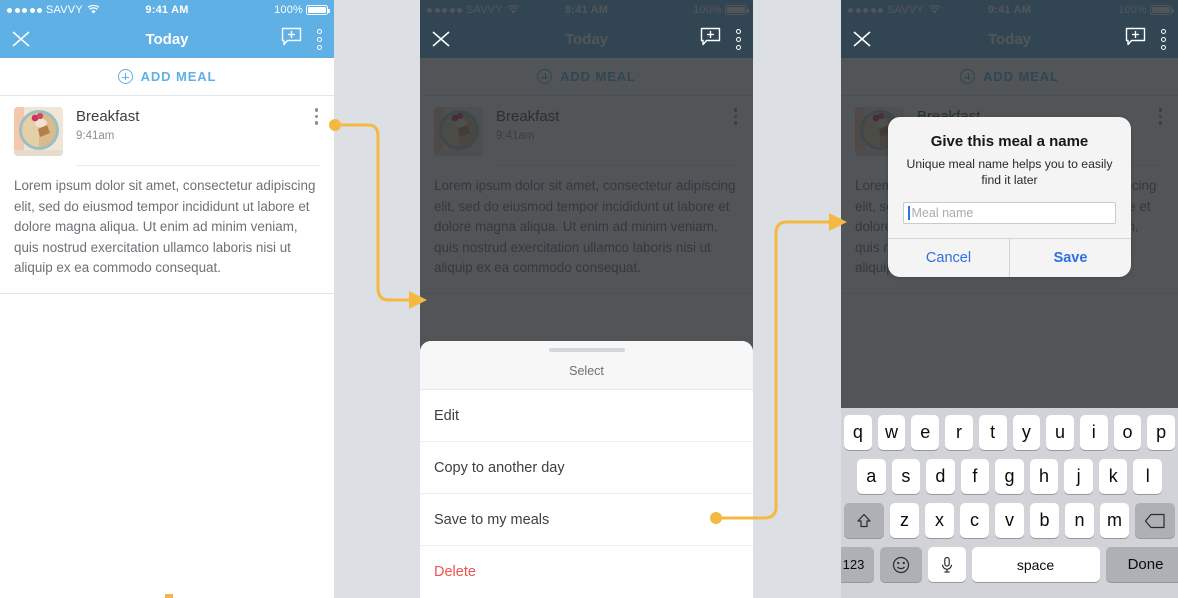 This screenshot has height=598, width=1178. What do you see at coordinates (1161, 432) in the screenshot?
I see `key-p: p` at bounding box center [1161, 432].